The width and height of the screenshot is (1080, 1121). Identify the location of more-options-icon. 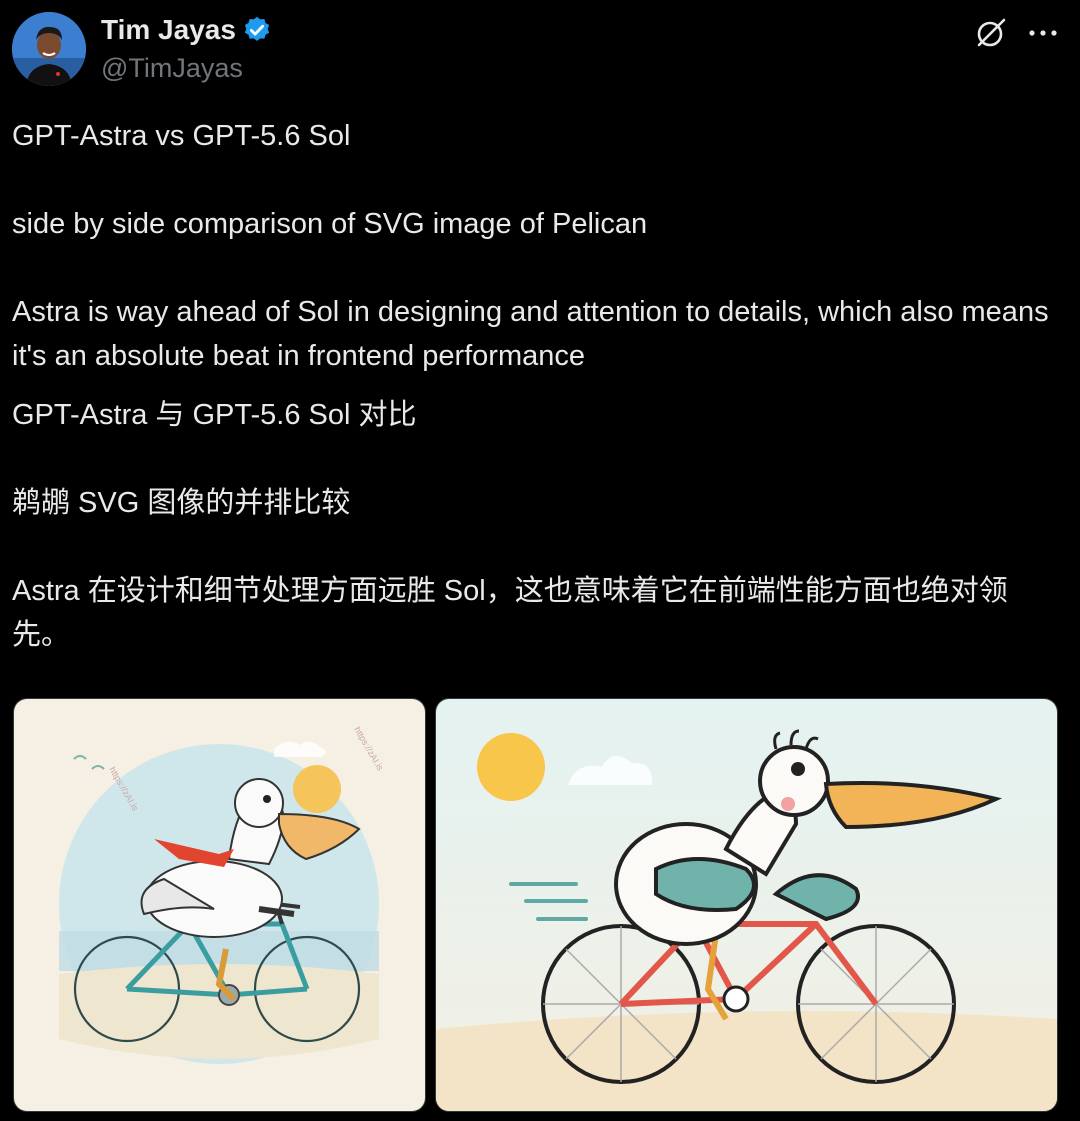
(1043, 33).